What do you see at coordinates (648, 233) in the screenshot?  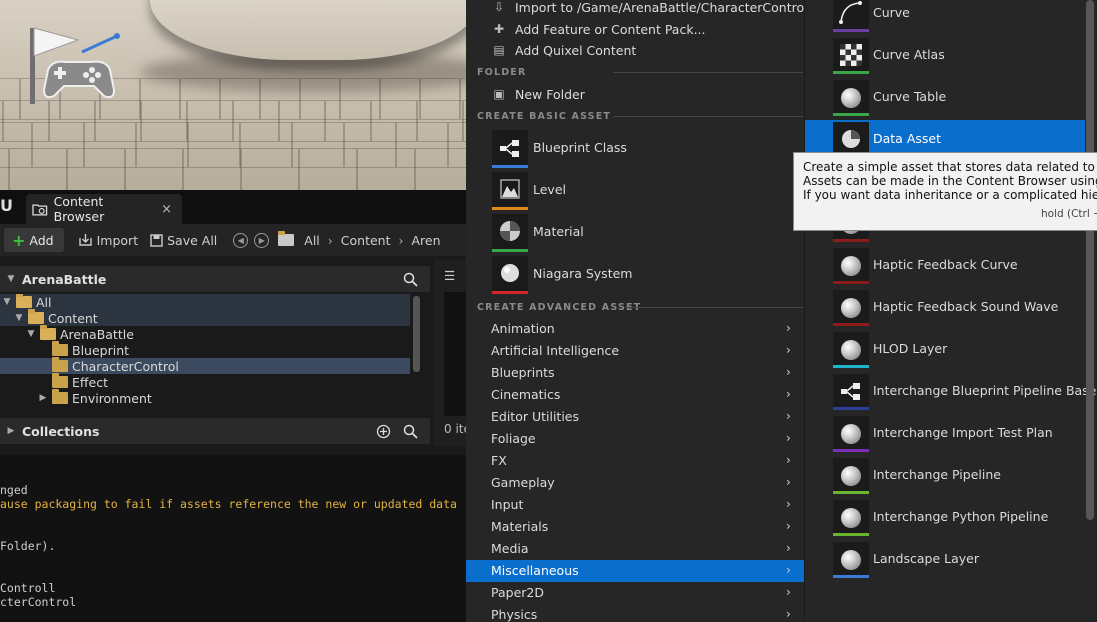 I see `basic-asset-material: Material` at bounding box center [648, 233].